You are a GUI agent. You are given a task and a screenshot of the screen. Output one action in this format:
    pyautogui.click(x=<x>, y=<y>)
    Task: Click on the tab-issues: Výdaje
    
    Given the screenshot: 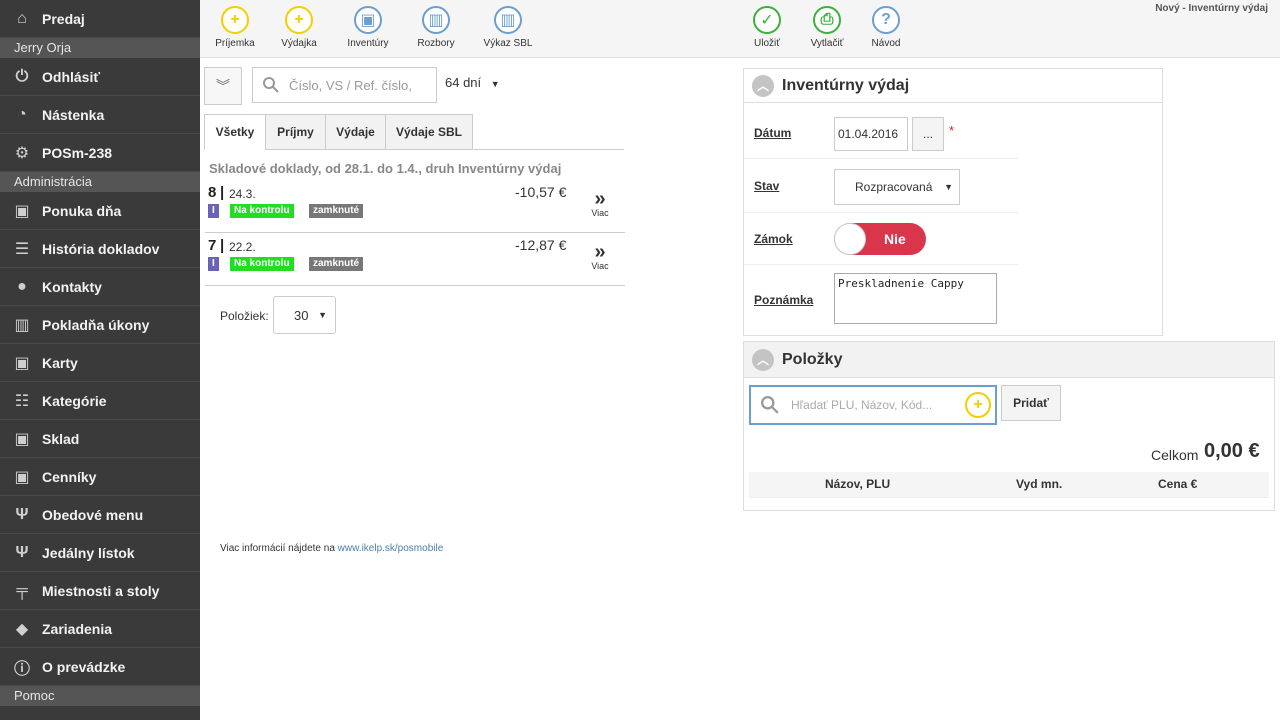 What is the action you would take?
    pyautogui.click(x=355, y=132)
    